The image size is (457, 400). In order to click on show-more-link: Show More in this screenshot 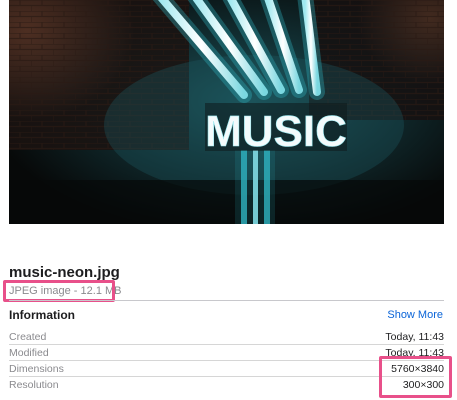, I will do `click(415, 315)`.